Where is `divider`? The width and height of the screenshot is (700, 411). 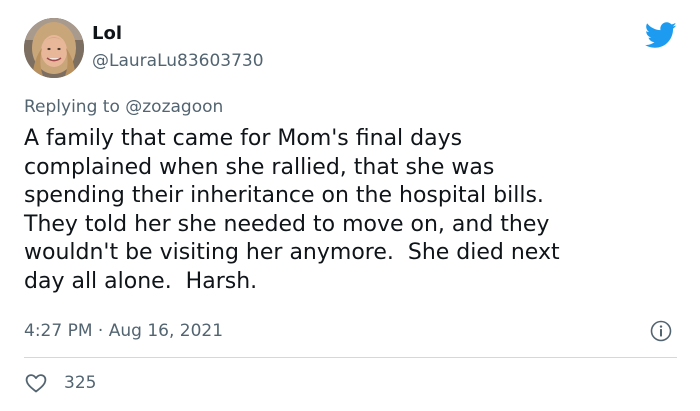 divider is located at coordinates (350, 357).